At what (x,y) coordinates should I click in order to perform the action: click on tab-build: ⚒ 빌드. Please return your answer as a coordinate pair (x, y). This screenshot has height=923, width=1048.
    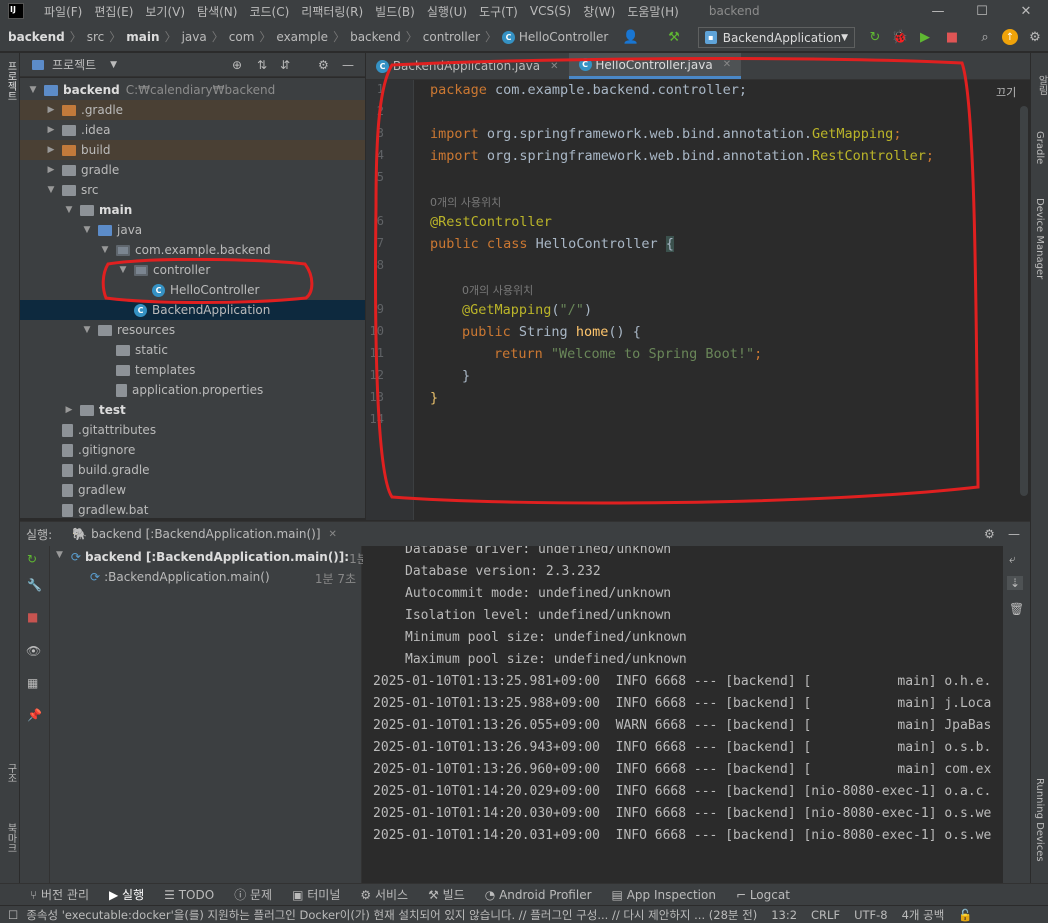
    Looking at the image, I should click on (446, 894).